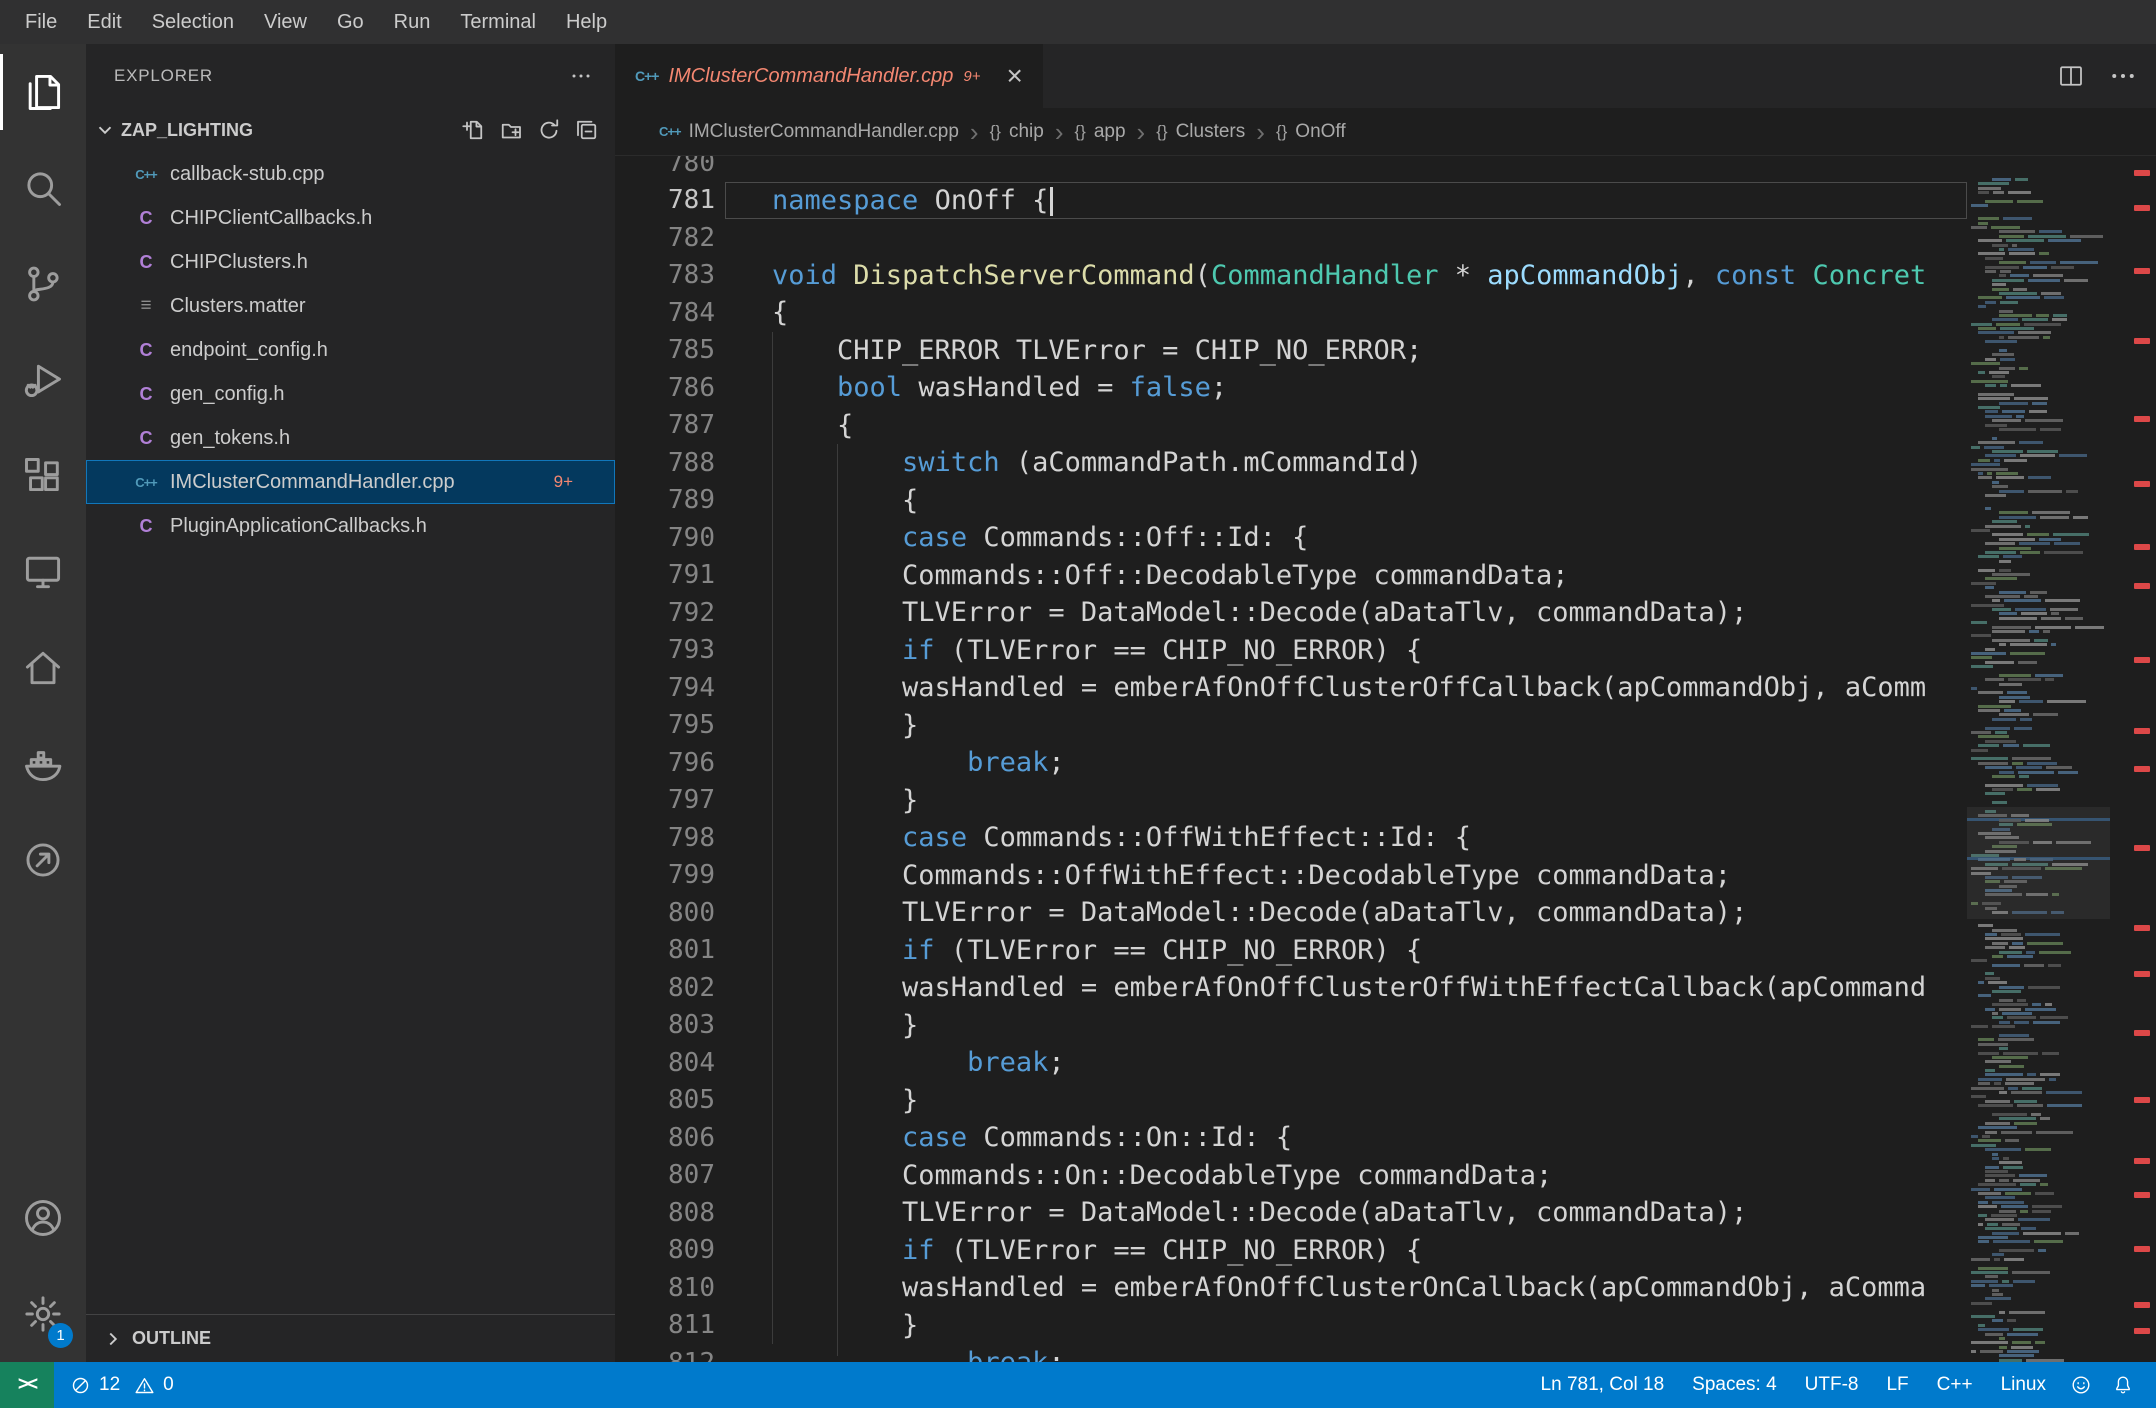 This screenshot has width=2156, height=1408. I want to click on line-number: 803, so click(665, 1025).